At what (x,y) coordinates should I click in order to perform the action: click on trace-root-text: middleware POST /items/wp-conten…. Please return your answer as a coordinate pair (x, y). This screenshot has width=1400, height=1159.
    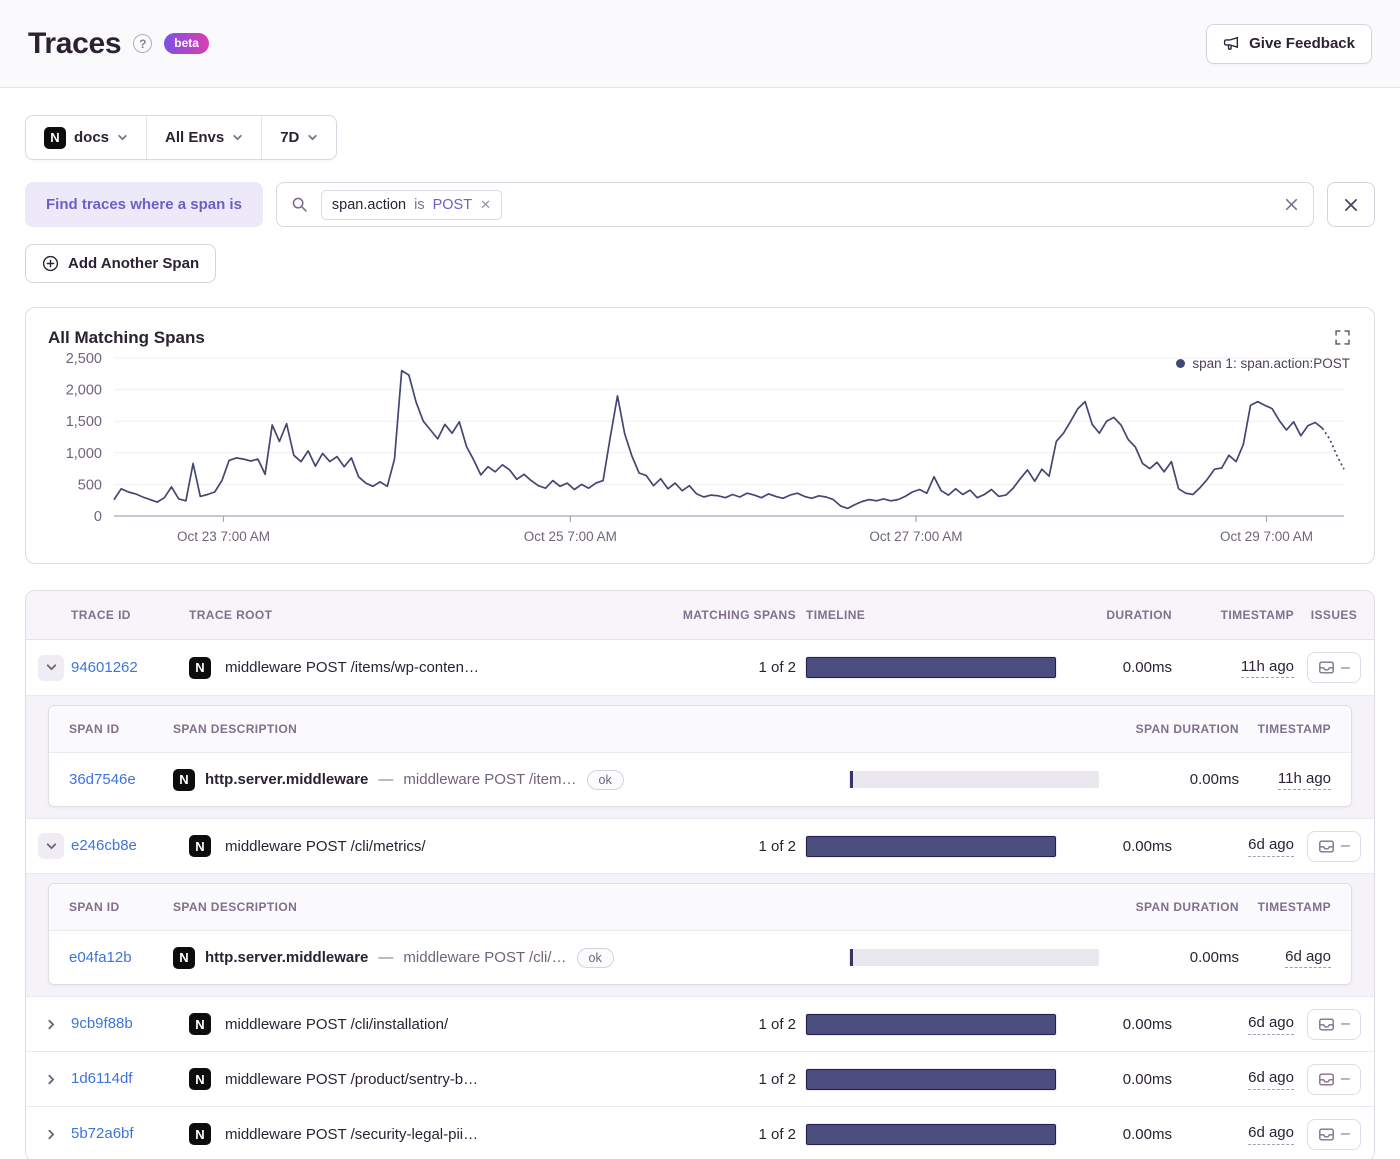
    Looking at the image, I should click on (352, 667).